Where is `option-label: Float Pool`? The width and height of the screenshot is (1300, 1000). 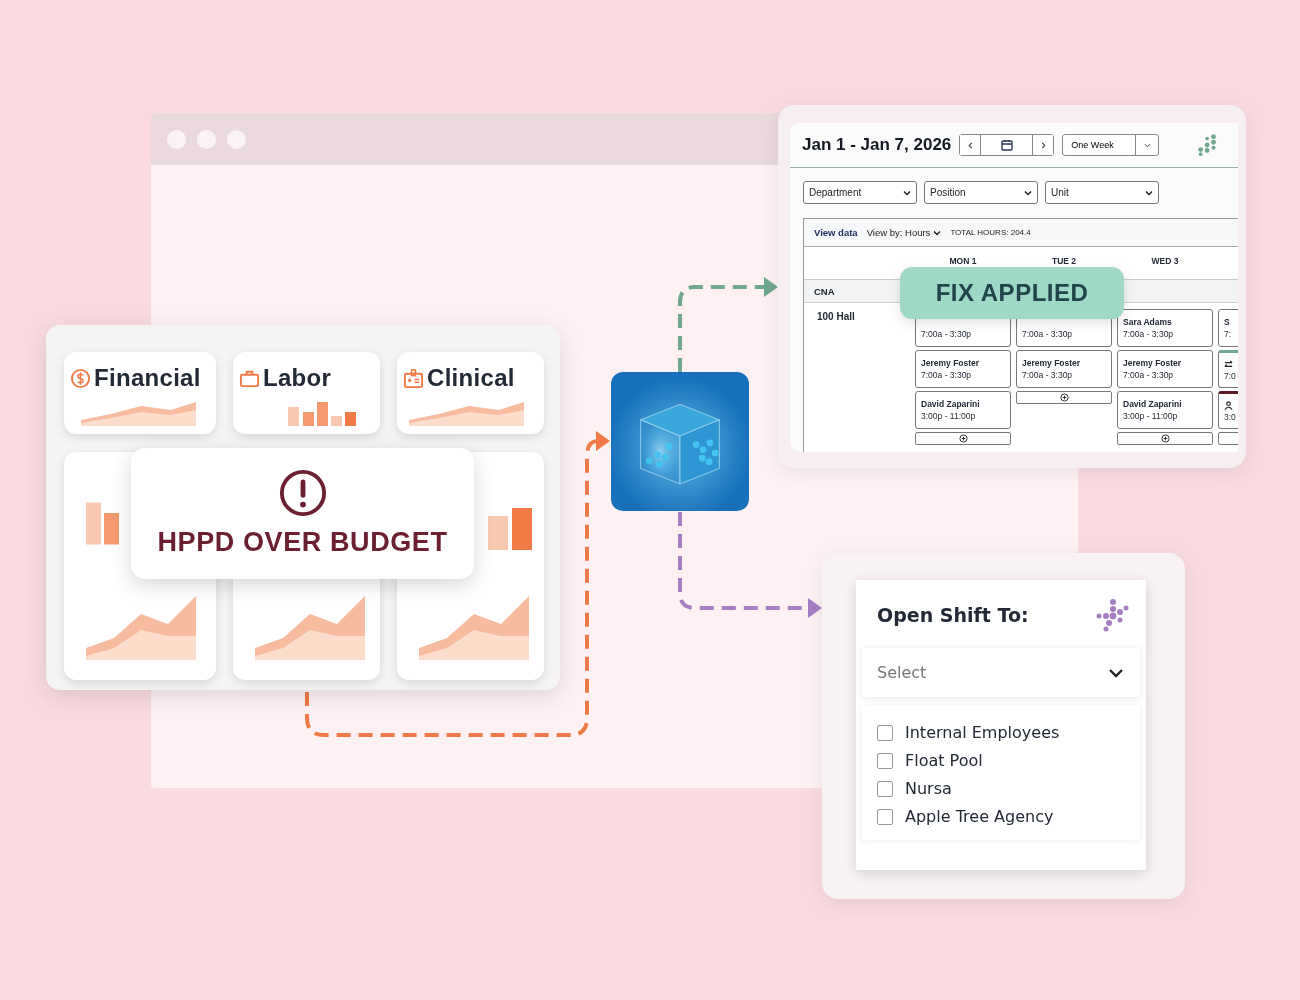 option-label: Float Pool is located at coordinates (944, 760).